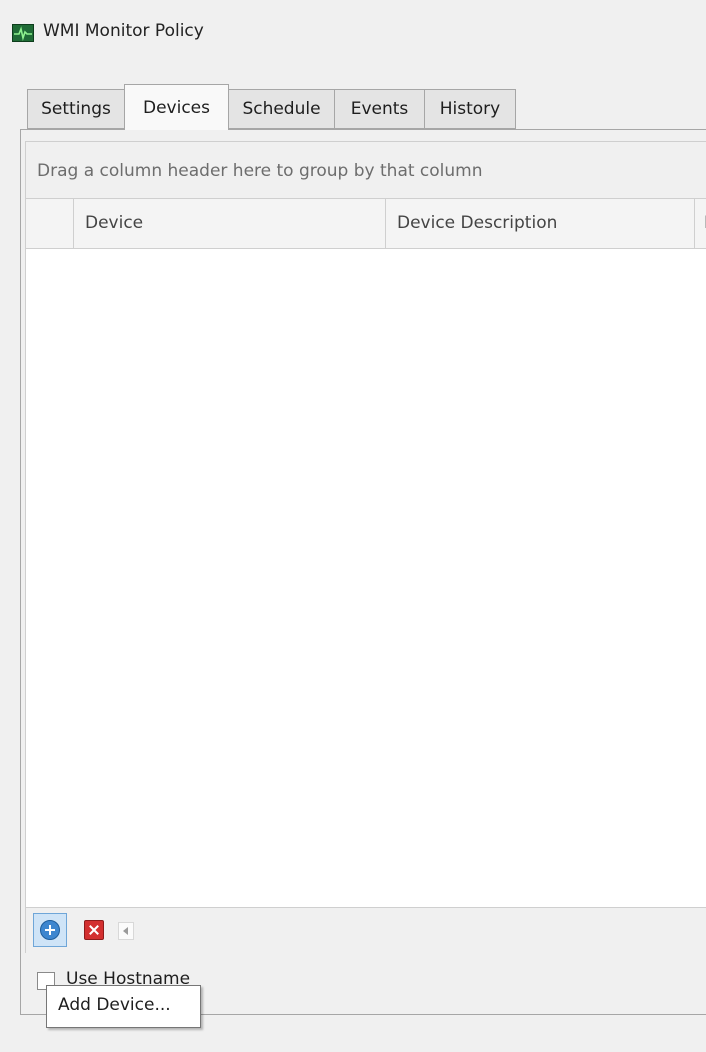  Describe the element at coordinates (379, 109) in the screenshot. I see `tab-events: Events` at that location.